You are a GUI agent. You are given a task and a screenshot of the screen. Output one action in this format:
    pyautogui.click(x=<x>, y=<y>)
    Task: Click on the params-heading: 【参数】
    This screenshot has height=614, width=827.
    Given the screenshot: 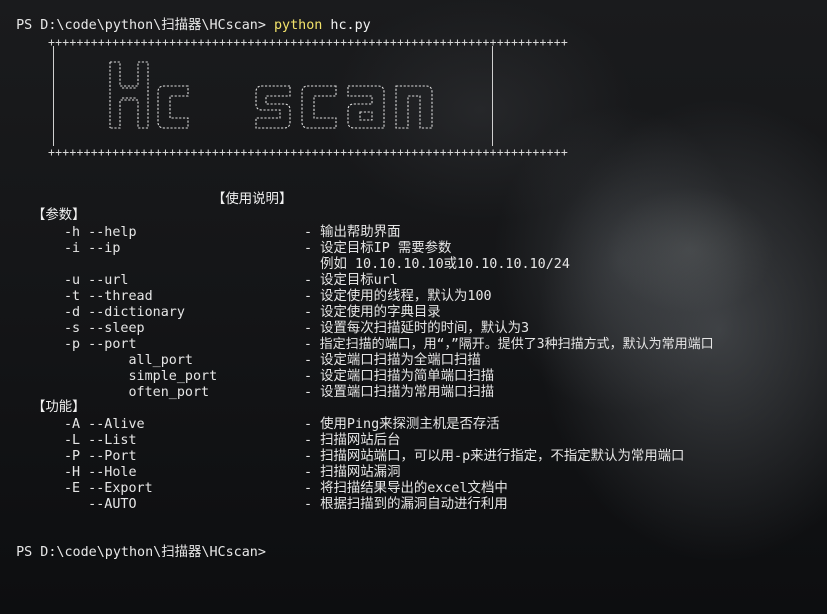 What is the action you would take?
    pyautogui.click(x=59, y=215)
    